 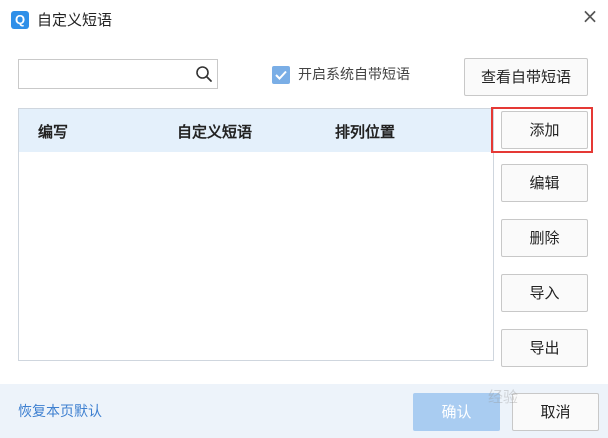 What do you see at coordinates (456, 412) in the screenshot?
I see `confirm-button: 确认` at bounding box center [456, 412].